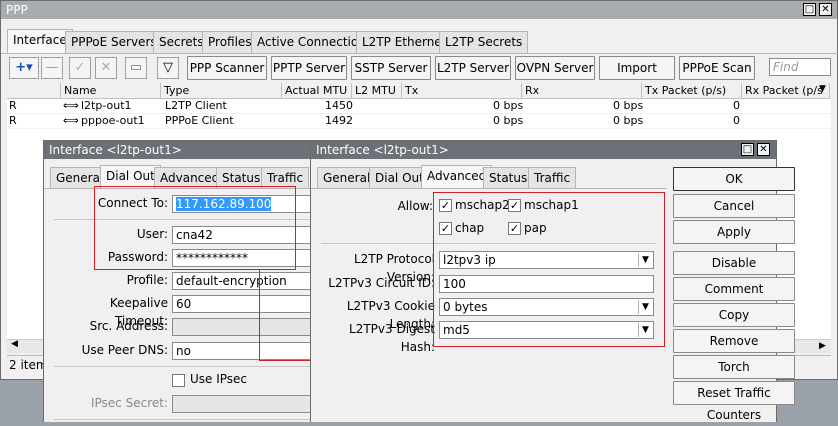 The width and height of the screenshot is (838, 426). What do you see at coordinates (786, 91) in the screenshot?
I see `col-rx-packet: Rx Packet (p/s` at bounding box center [786, 91].